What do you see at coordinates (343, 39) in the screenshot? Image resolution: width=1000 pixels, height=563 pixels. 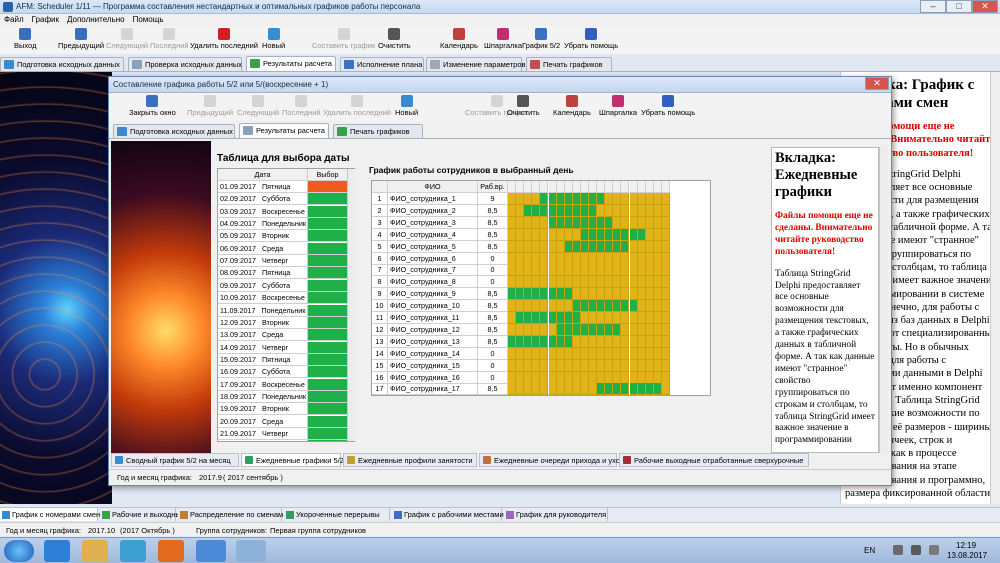 I see `toolbar-button-compose: Составить график` at bounding box center [343, 39].